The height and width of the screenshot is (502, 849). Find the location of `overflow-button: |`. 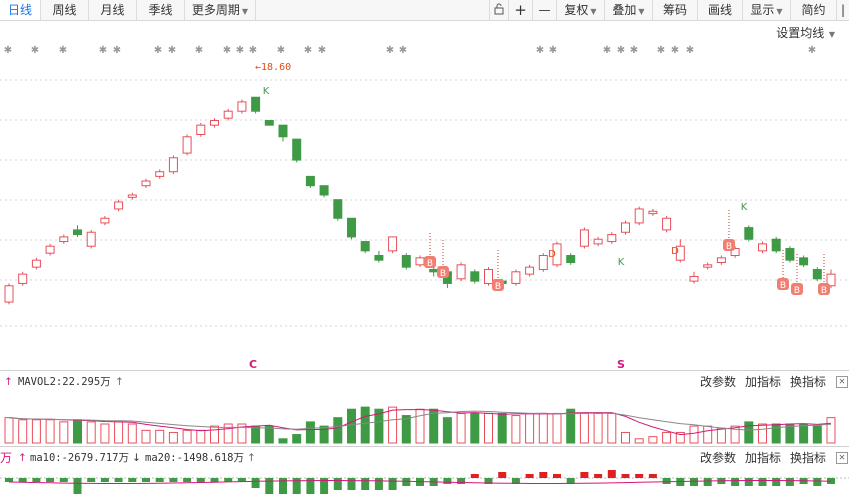

overflow-button: | is located at coordinates (843, 10).